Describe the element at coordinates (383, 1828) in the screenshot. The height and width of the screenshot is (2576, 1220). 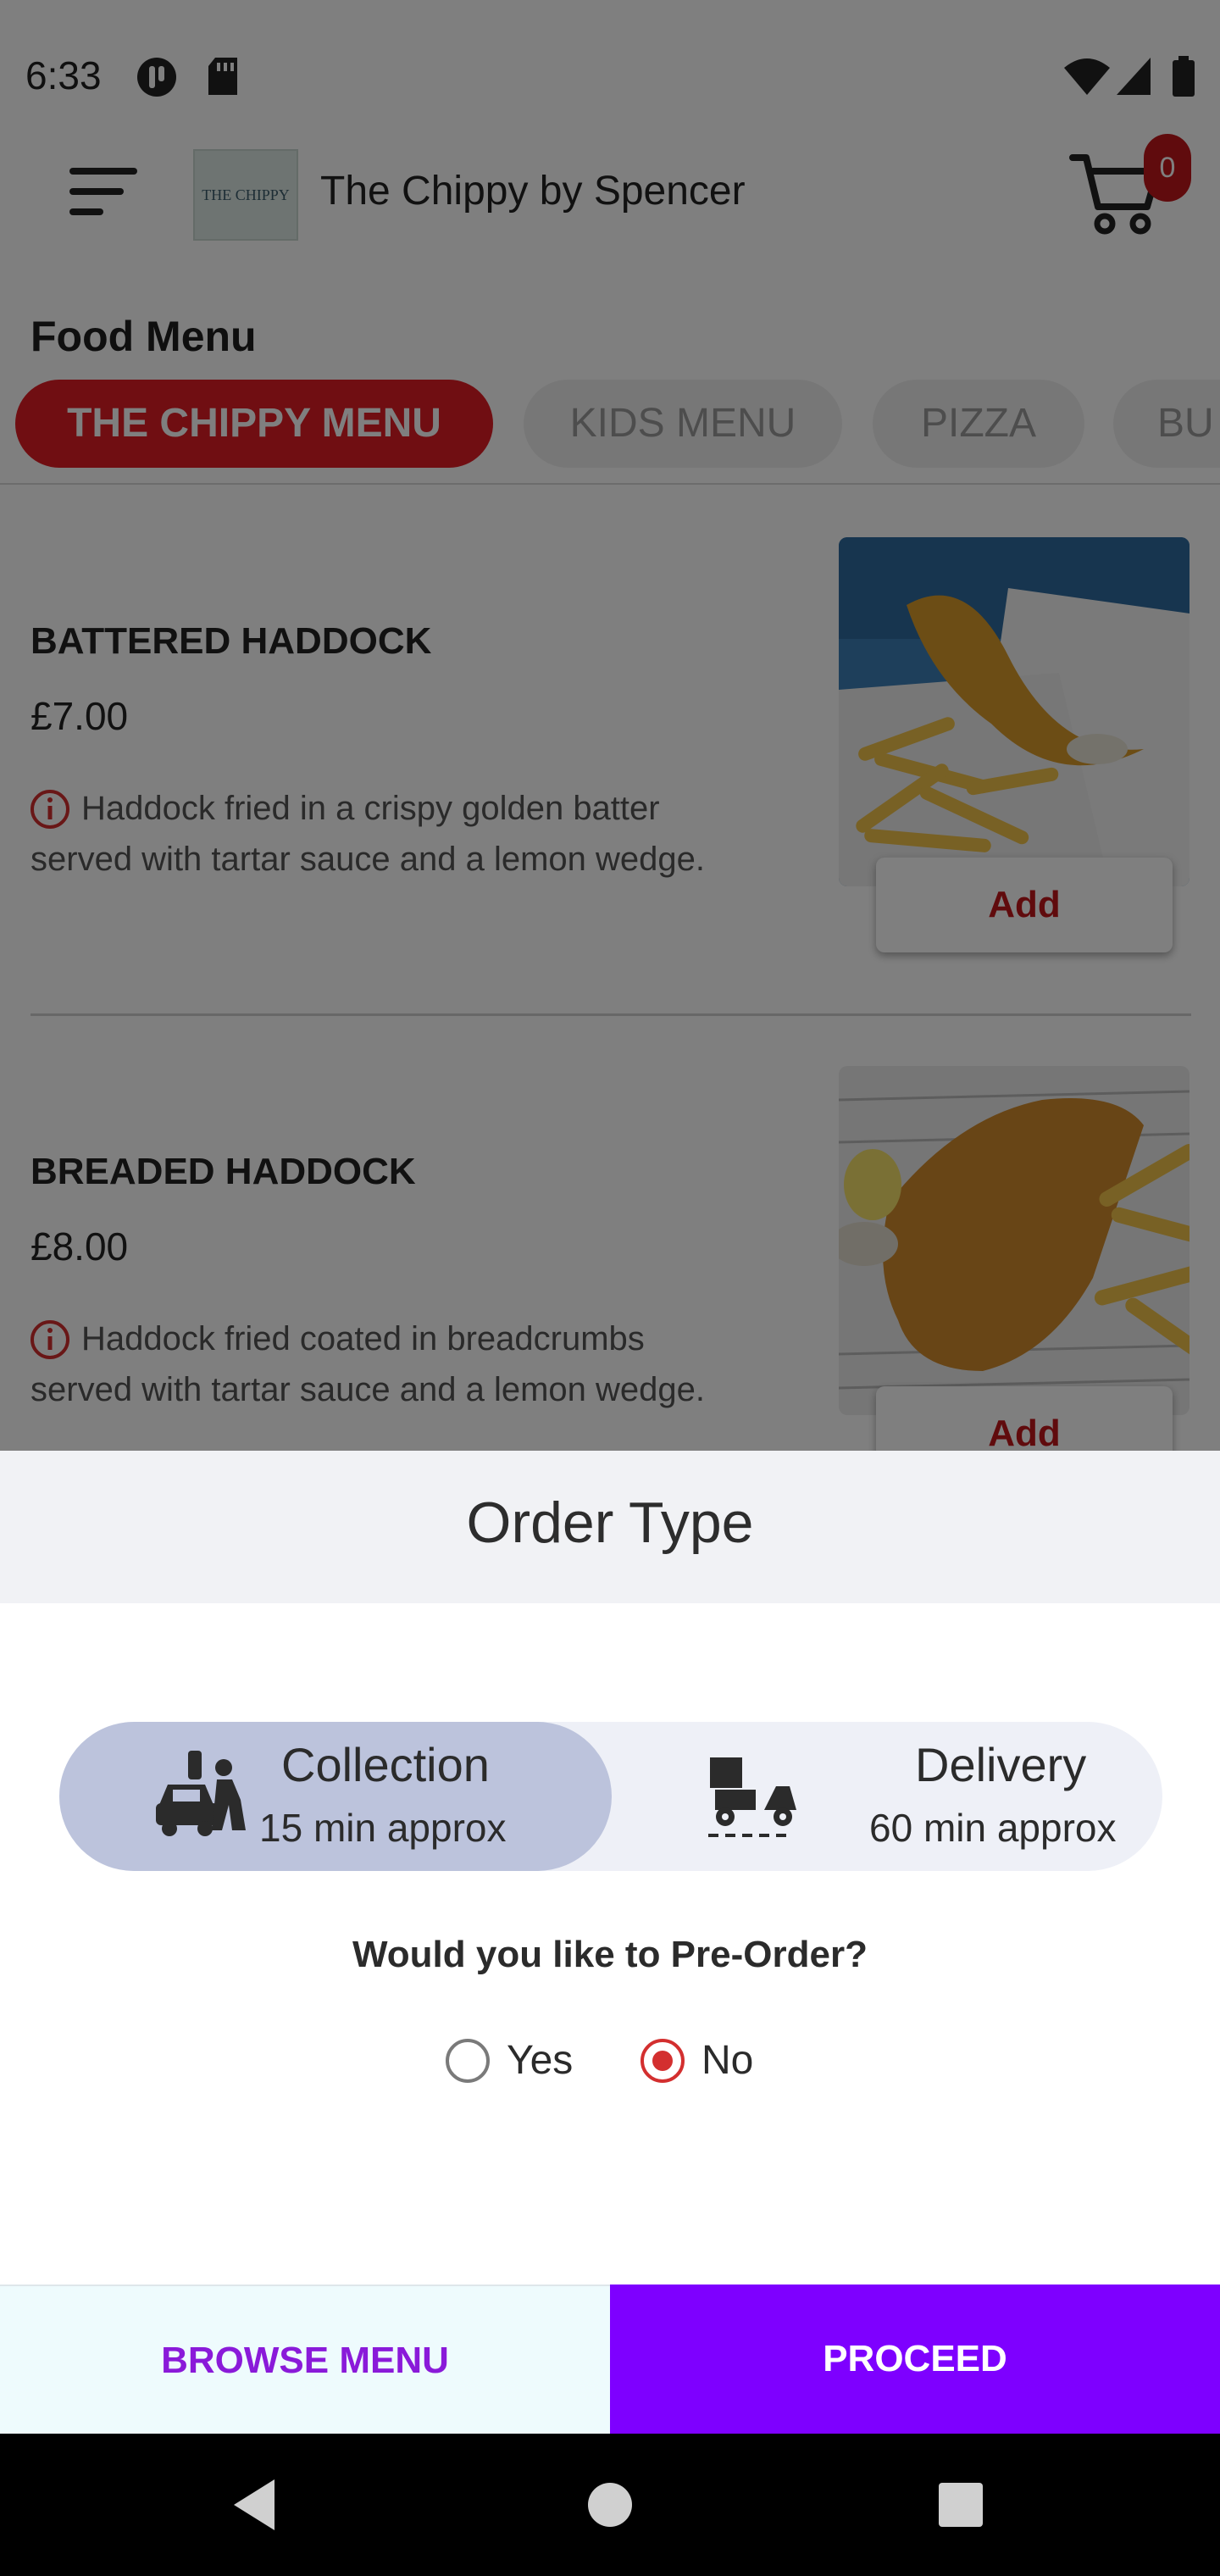
I see `collection-time: 15 min approx` at that location.